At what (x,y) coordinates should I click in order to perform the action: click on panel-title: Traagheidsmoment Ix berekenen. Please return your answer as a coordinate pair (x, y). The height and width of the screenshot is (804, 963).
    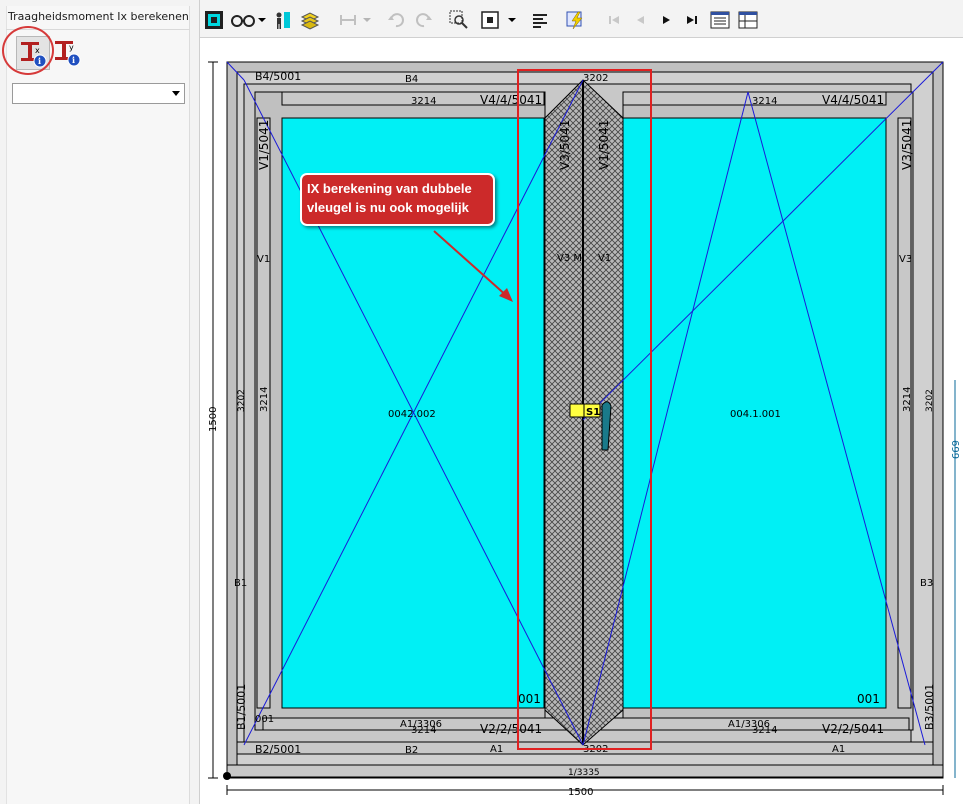
    Looking at the image, I should click on (98, 16).